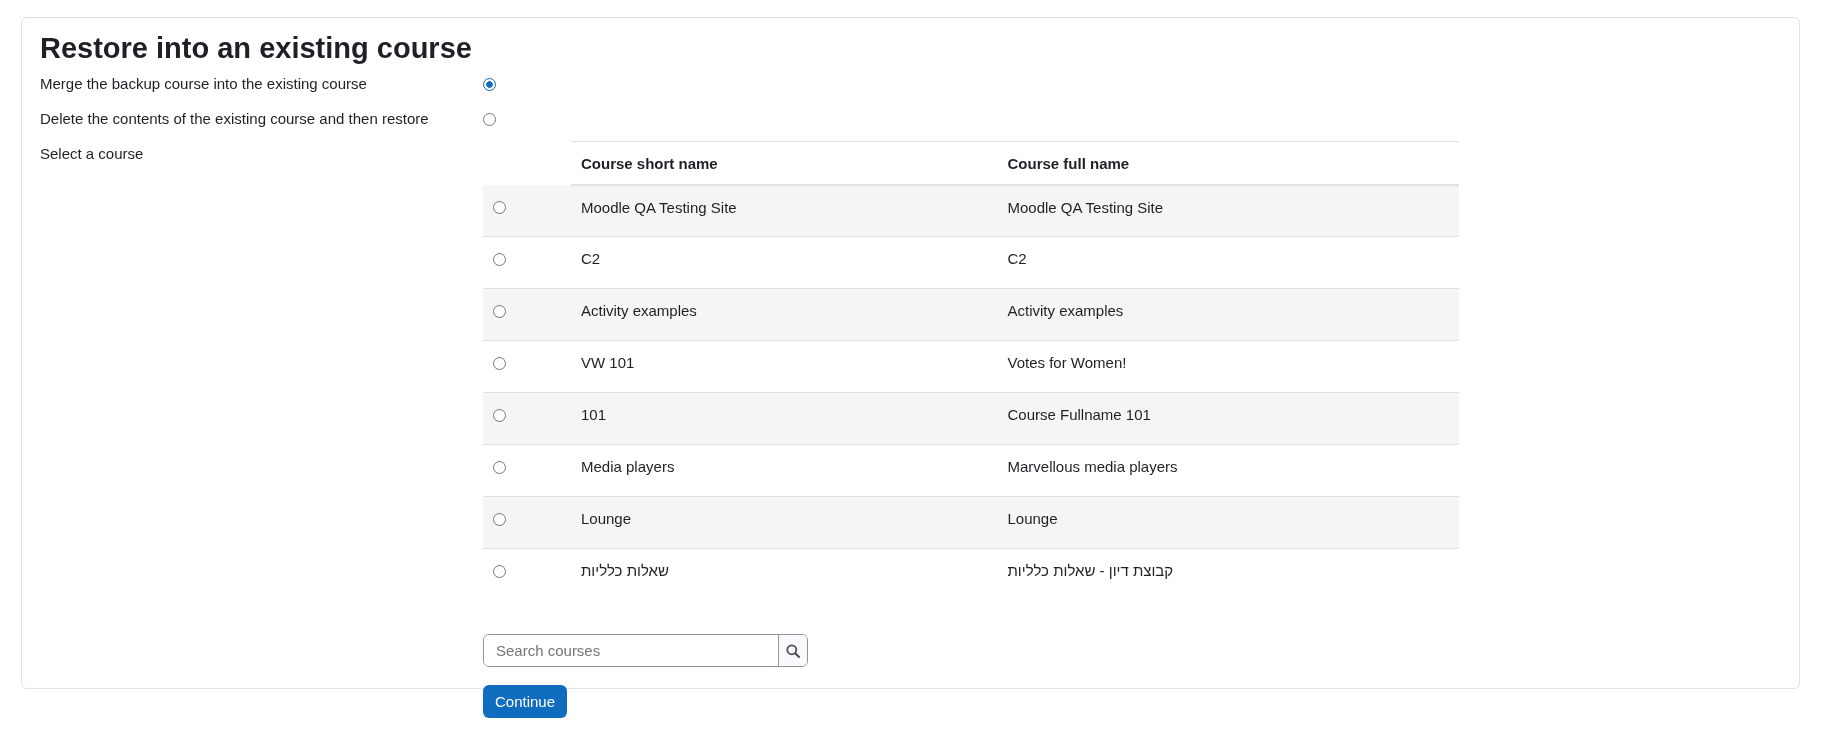  Describe the element at coordinates (645, 650) in the screenshot. I see `search-field: Search courses` at that location.